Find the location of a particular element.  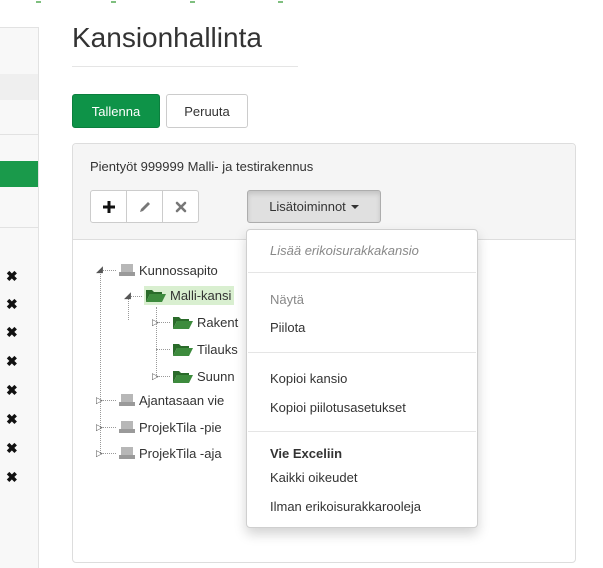

menu-item-add-special-folder: Lisää erikoisurakkakansio is located at coordinates (344, 250).